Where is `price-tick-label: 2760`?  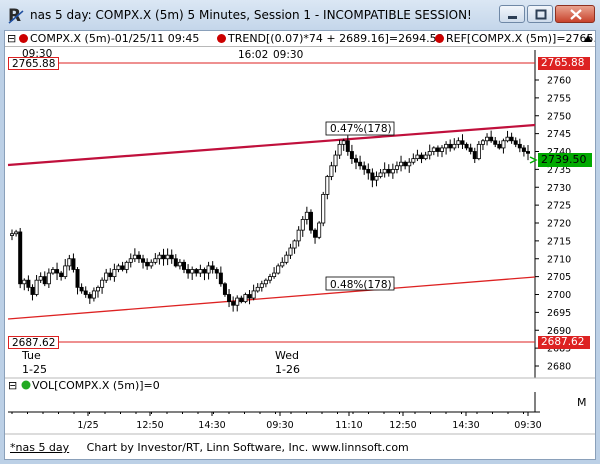 price-tick-label: 2760 is located at coordinates (559, 81).